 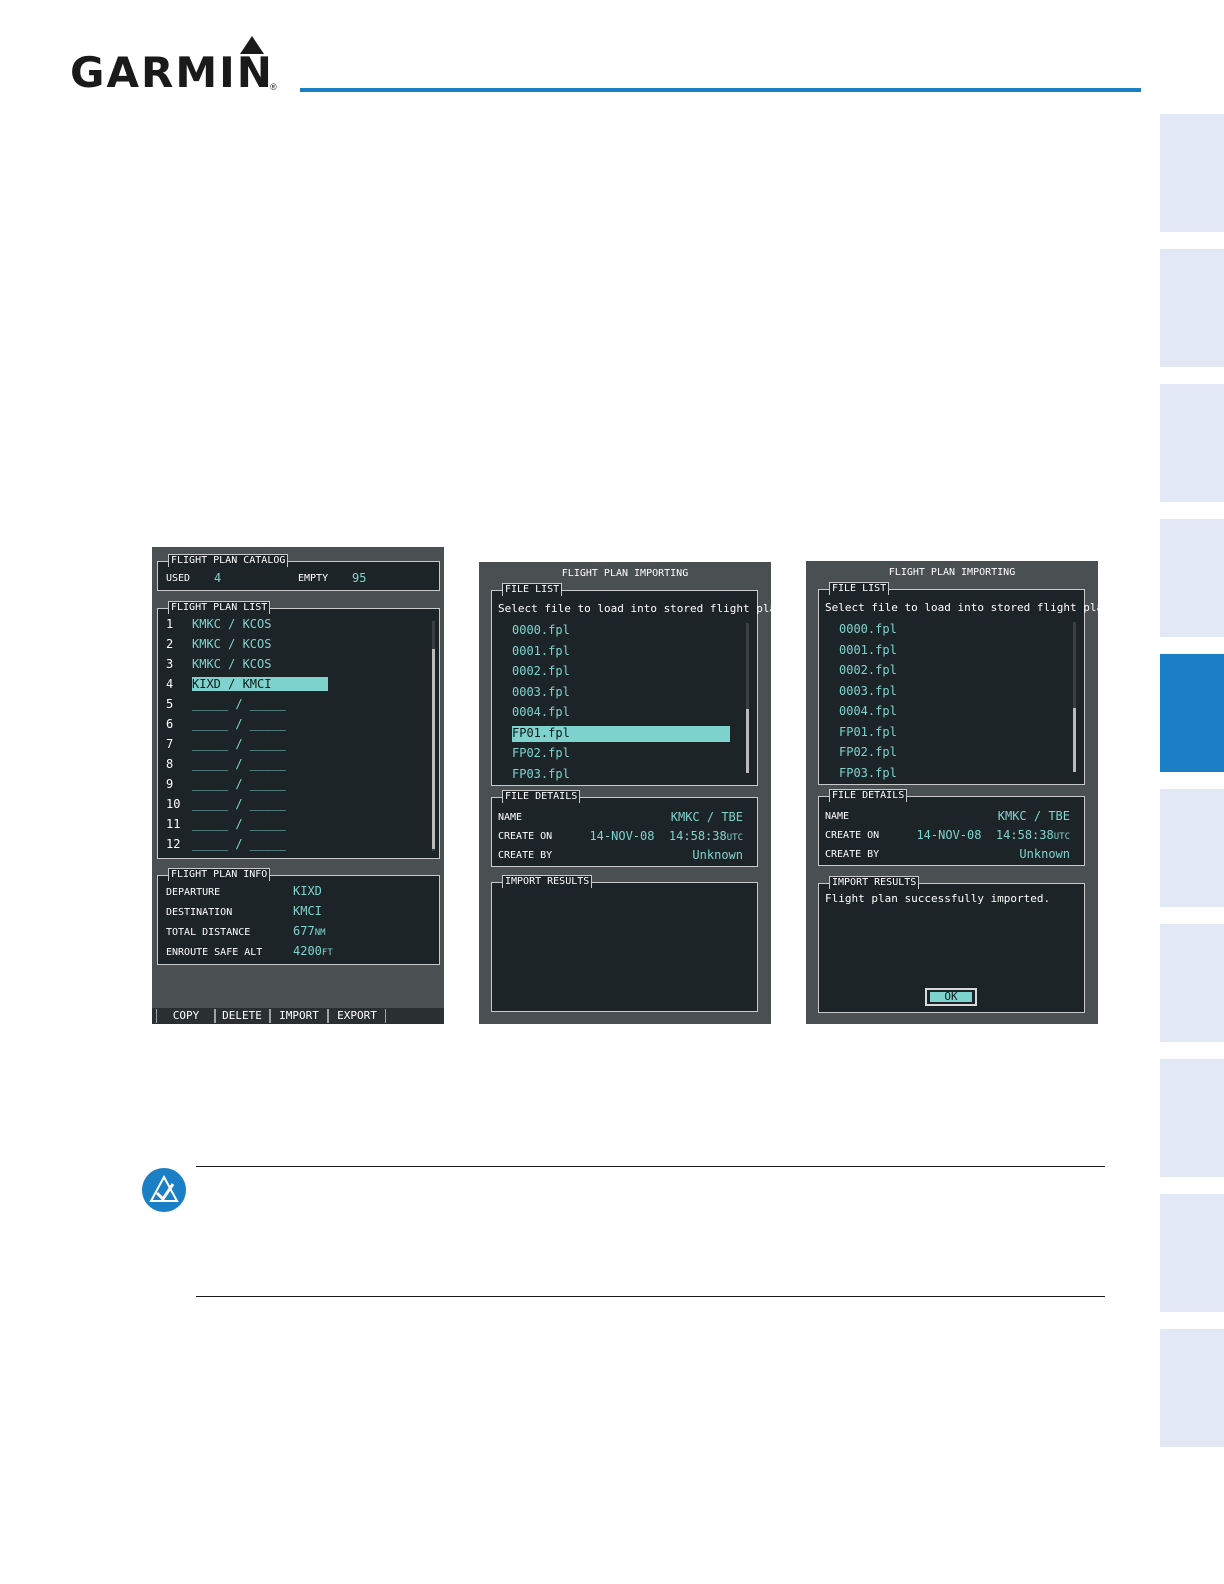 What do you see at coordinates (359, 578) in the screenshot?
I see `empty-value: 95` at bounding box center [359, 578].